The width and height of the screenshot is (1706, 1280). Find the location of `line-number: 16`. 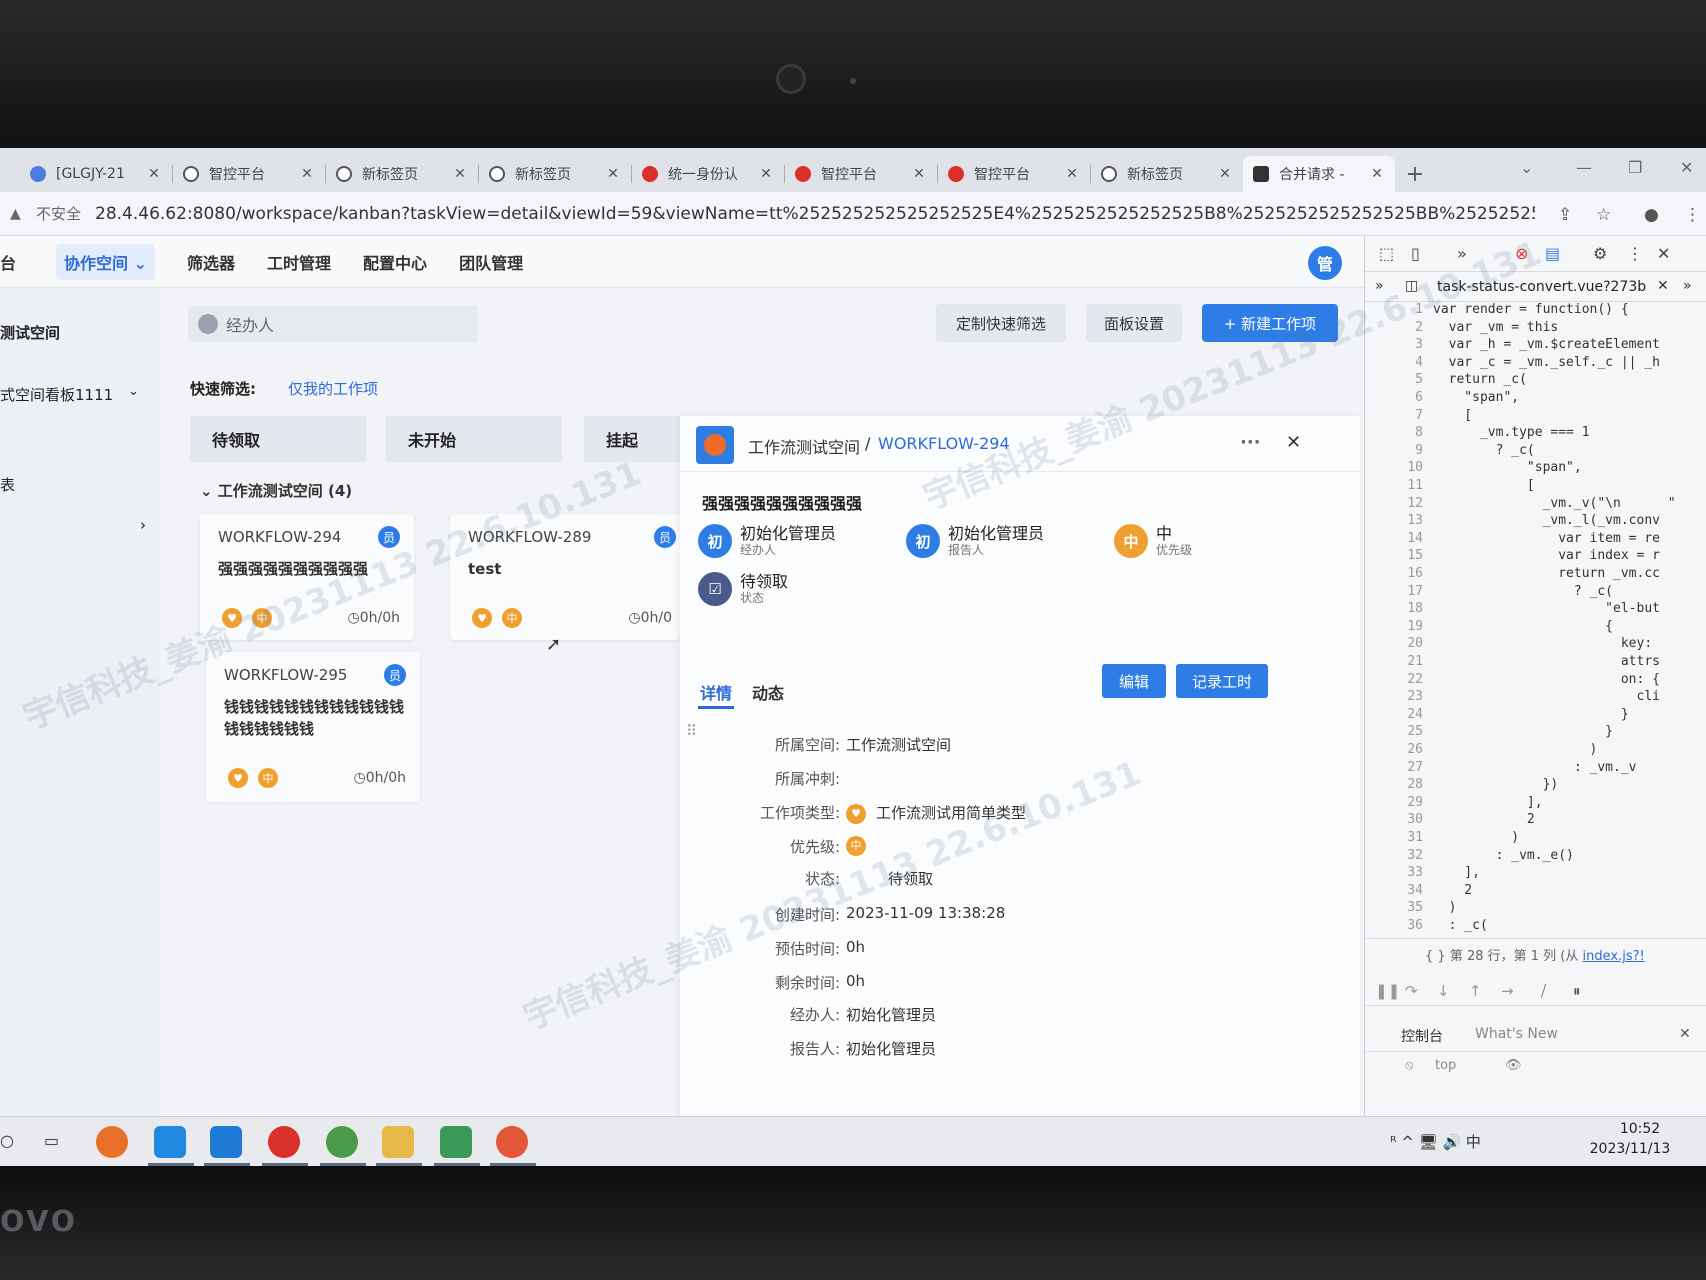

line-number: 16 is located at coordinates (1394, 573).